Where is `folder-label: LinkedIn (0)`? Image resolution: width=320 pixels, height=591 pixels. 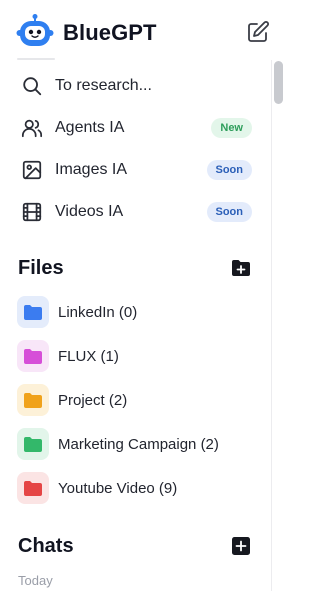 folder-label: LinkedIn (0) is located at coordinates (98, 312).